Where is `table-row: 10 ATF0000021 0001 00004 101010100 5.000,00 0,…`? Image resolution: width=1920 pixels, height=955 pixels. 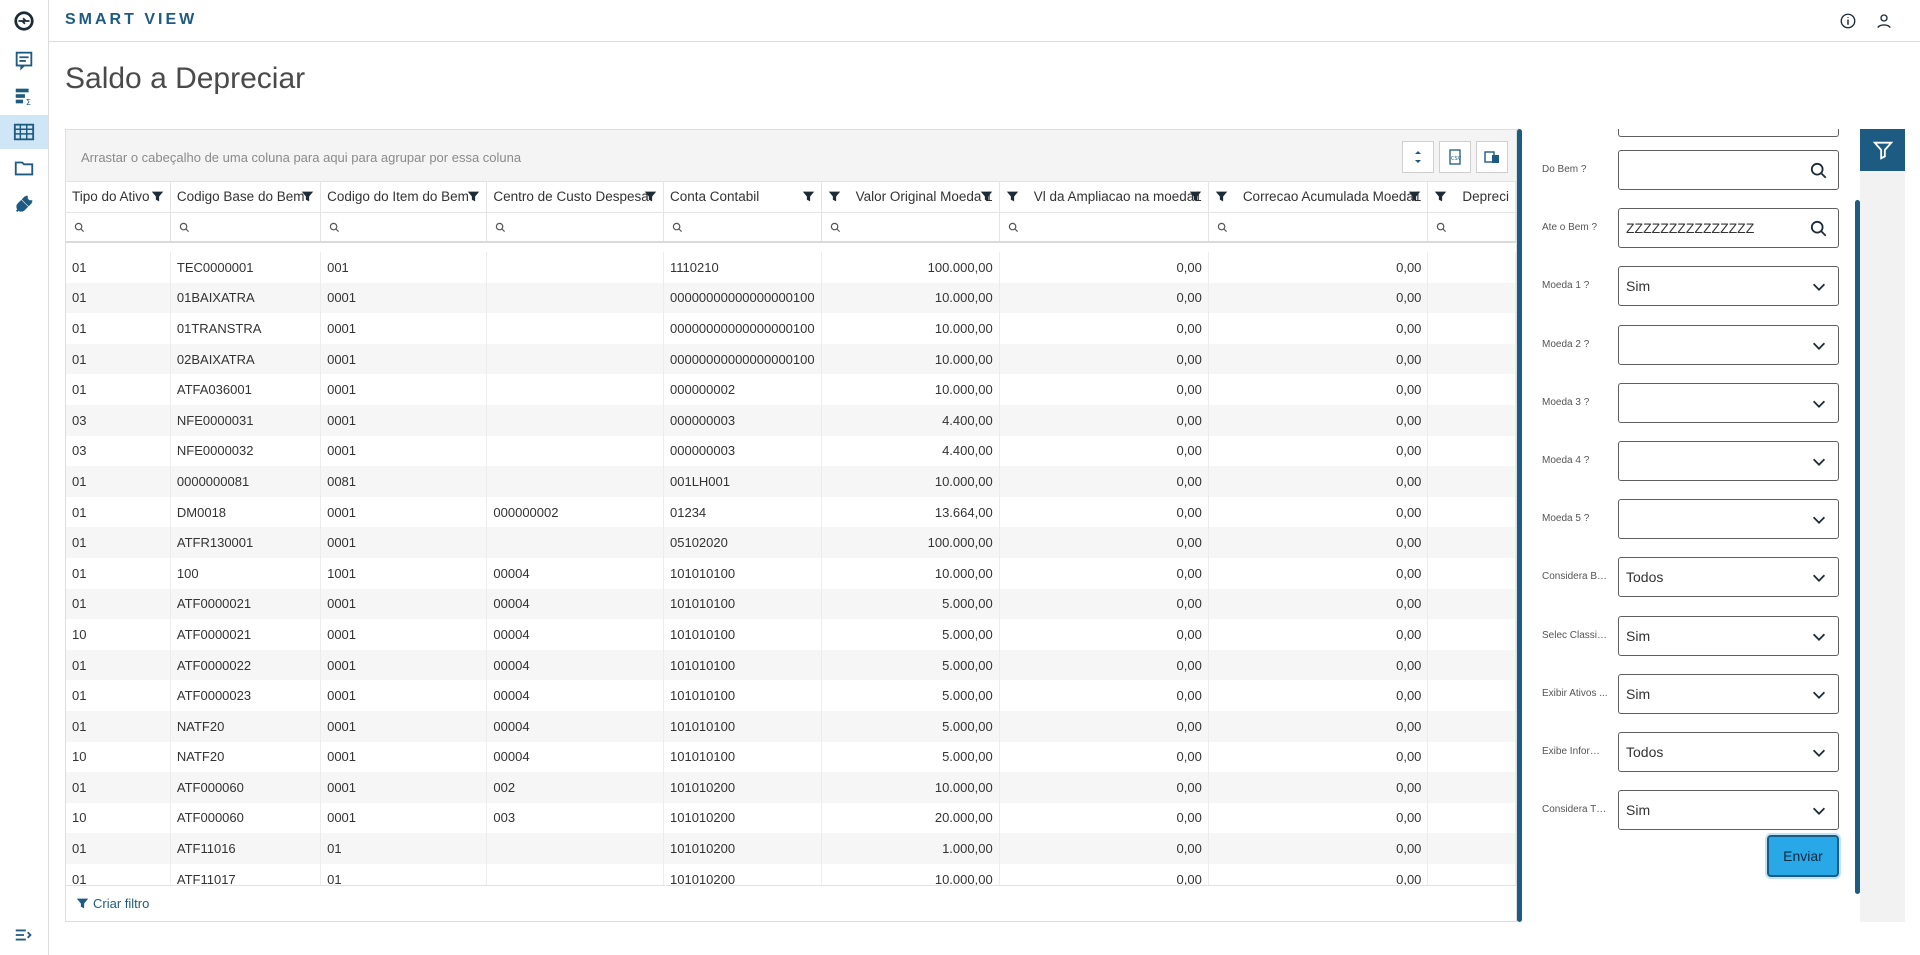 table-row: 10 ATF0000021 0001 00004 101010100 5.000,00 0,… is located at coordinates (791, 634).